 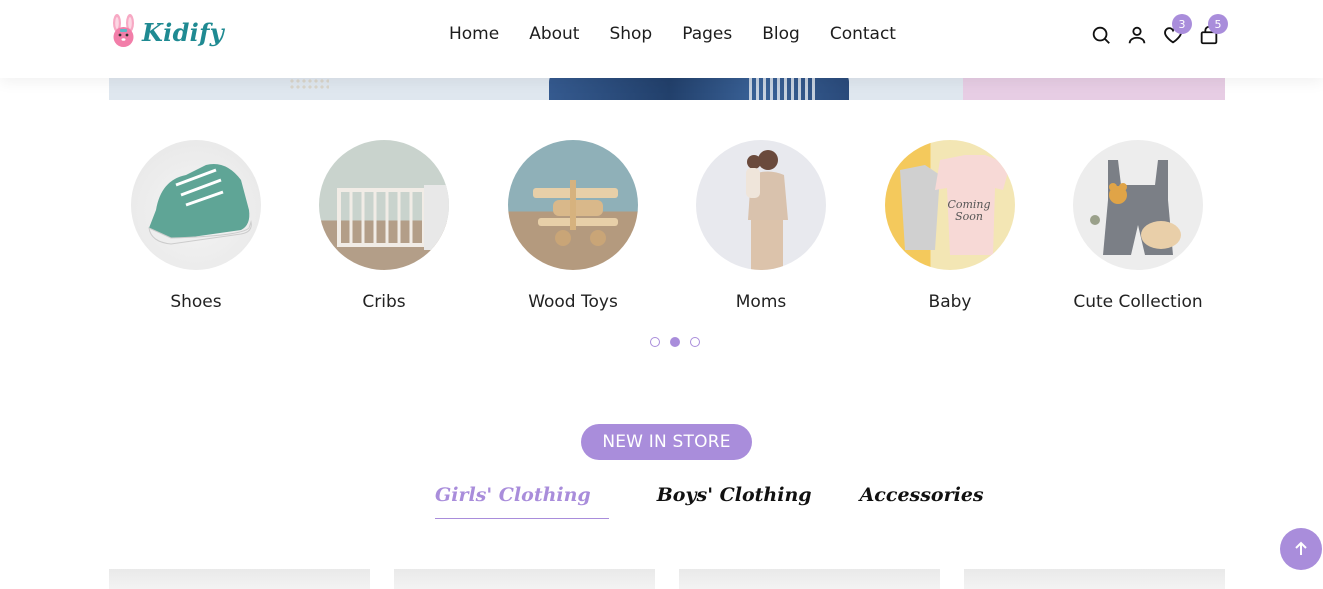 What do you see at coordinates (666, 442) in the screenshot?
I see `new-in-store-badge: NEW IN STORE` at bounding box center [666, 442].